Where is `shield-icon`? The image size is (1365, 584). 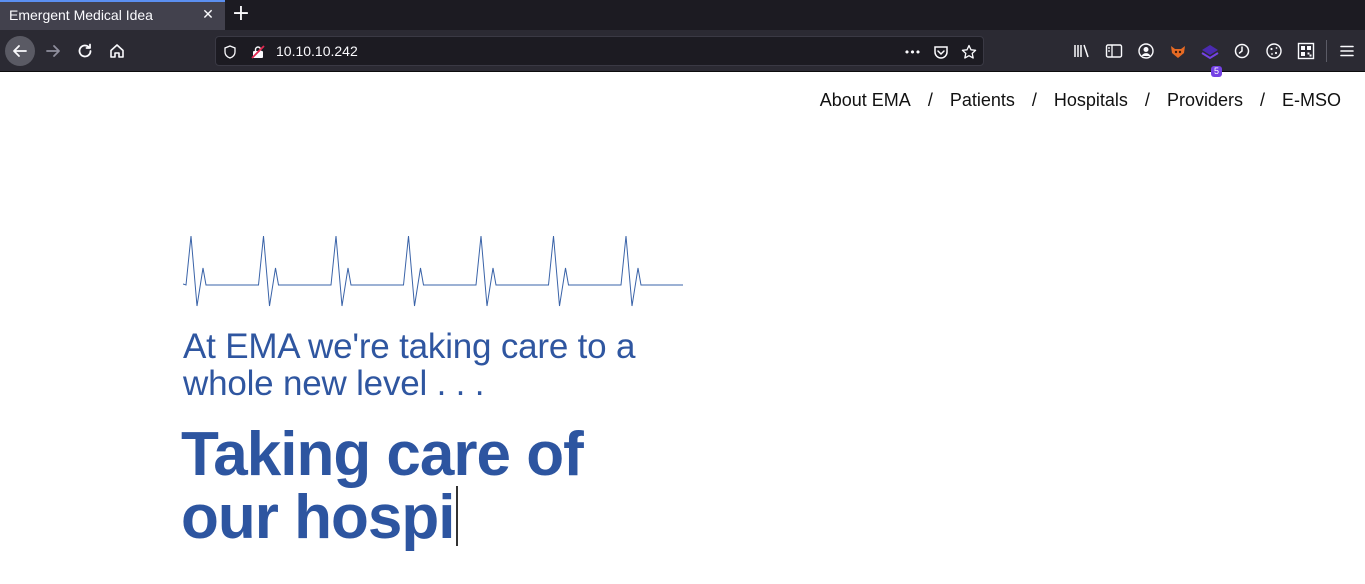
shield-icon is located at coordinates (230, 52).